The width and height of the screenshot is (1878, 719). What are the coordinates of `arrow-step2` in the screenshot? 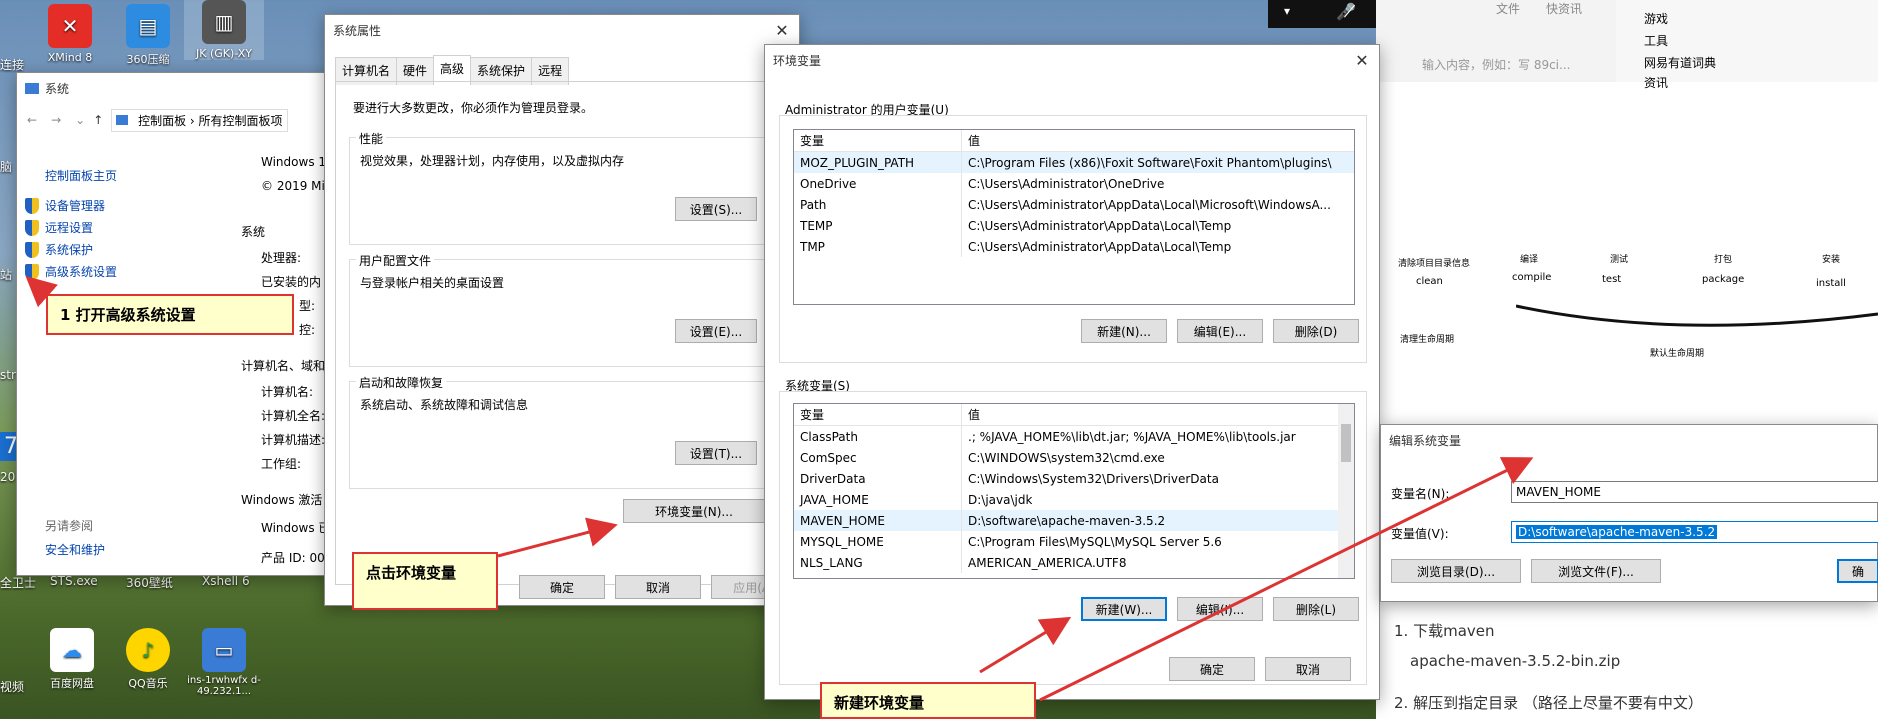 It's located at (557, 537).